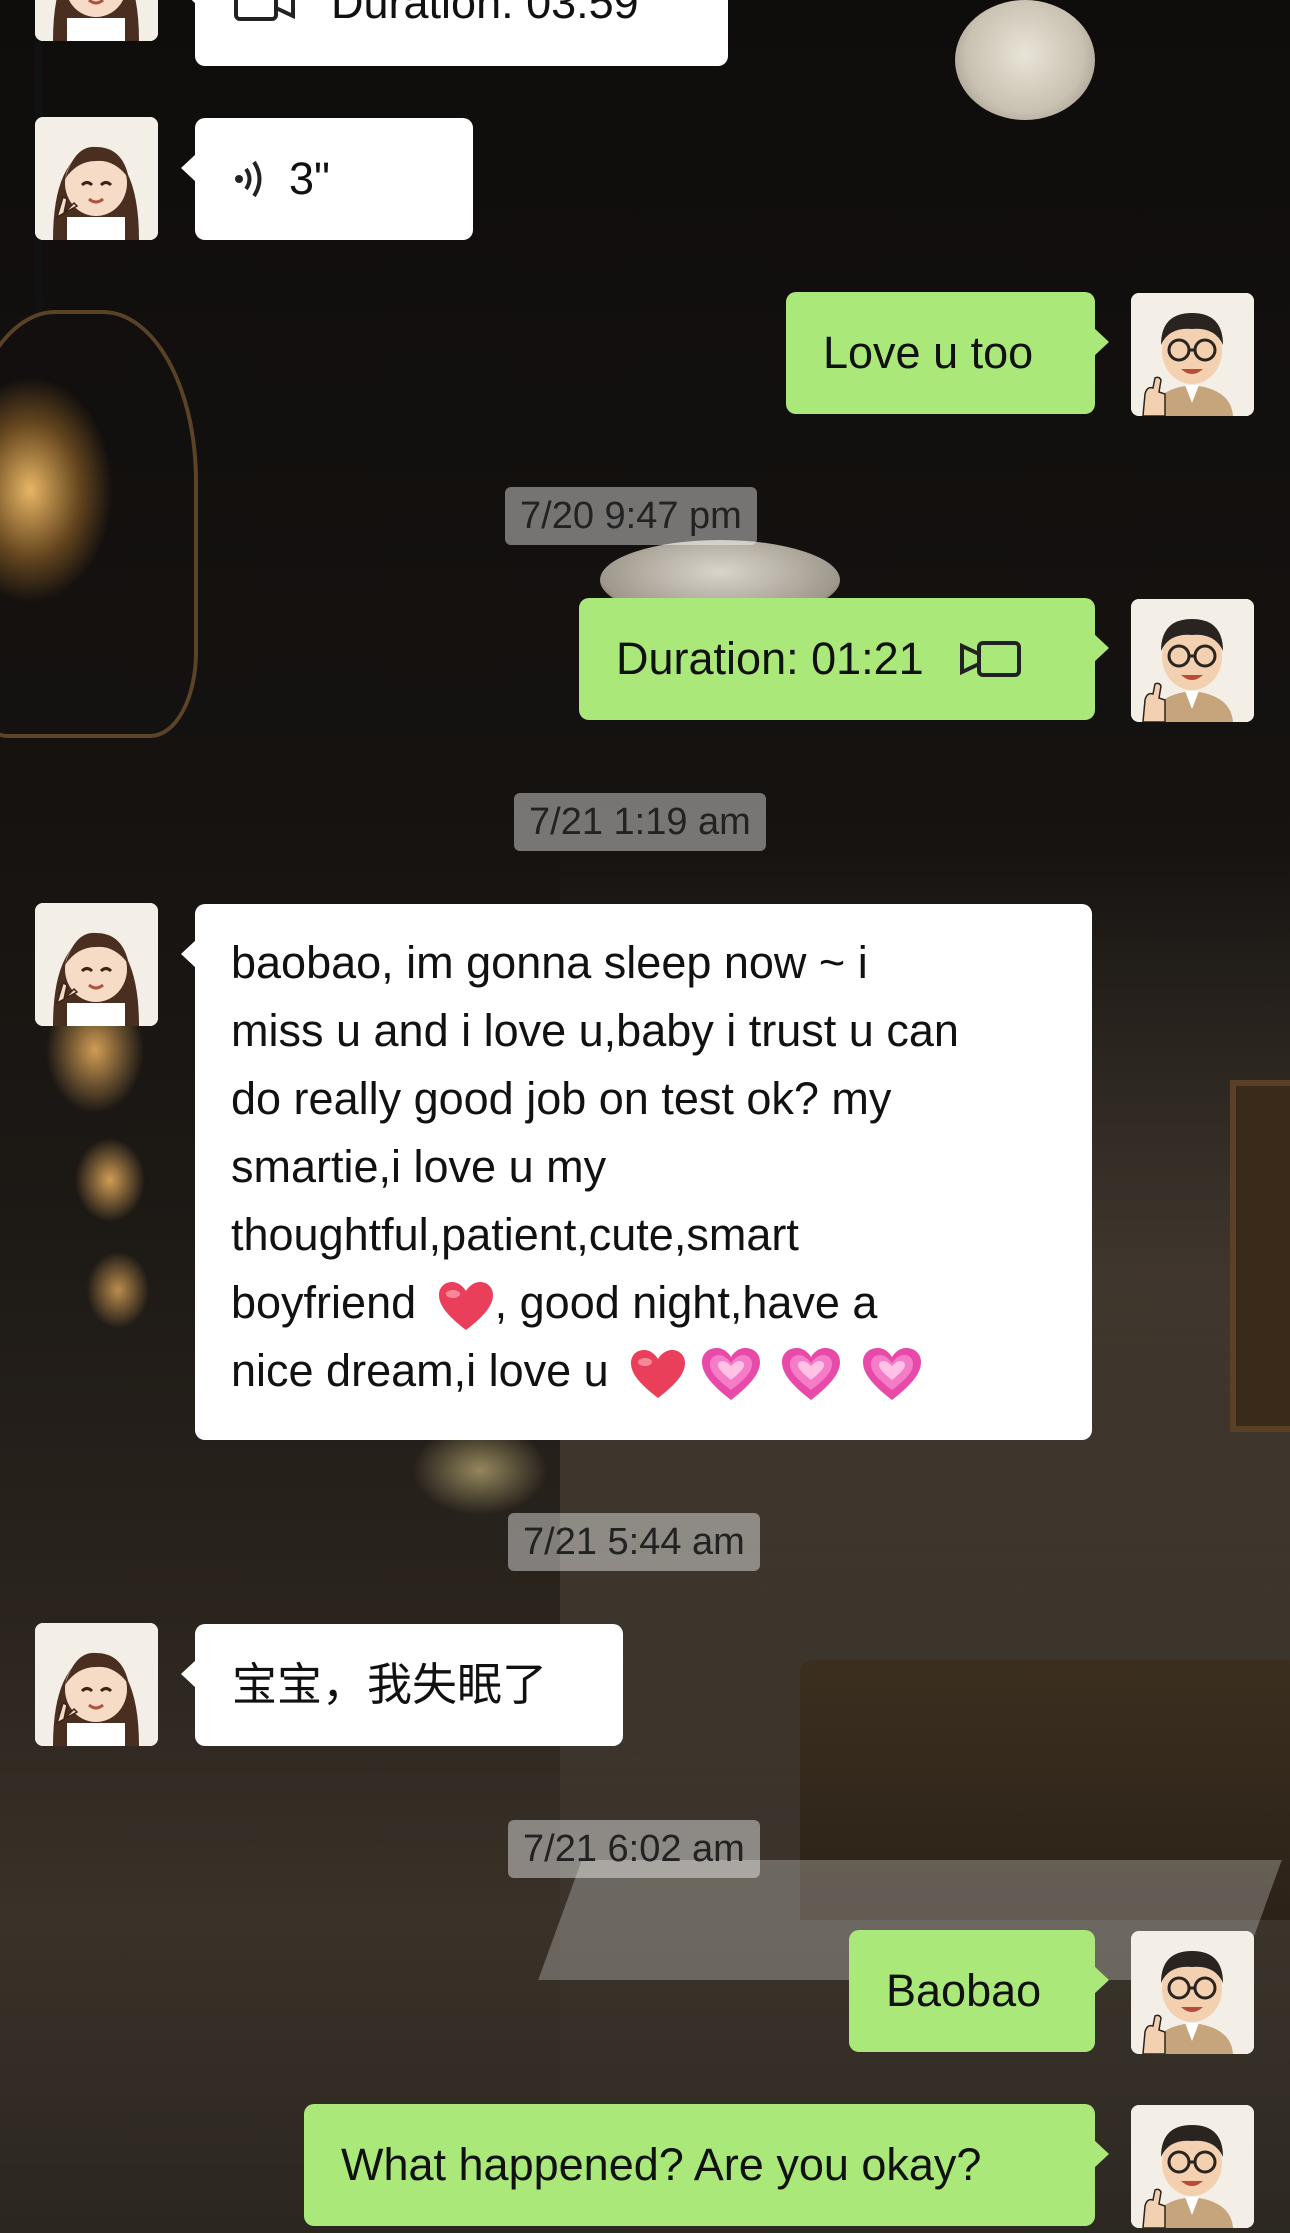  Describe the element at coordinates (661, 2164) in the screenshot. I see `message-text: What happened? Are you okay?` at that location.